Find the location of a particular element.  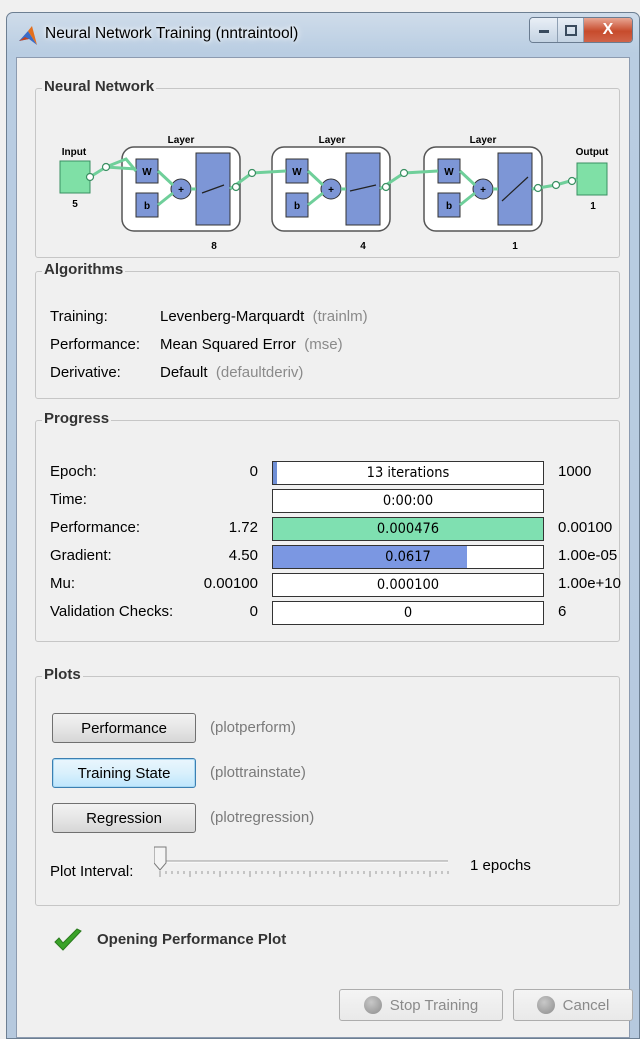

epoch-progress-bar: 13 iterations is located at coordinates (408, 473).